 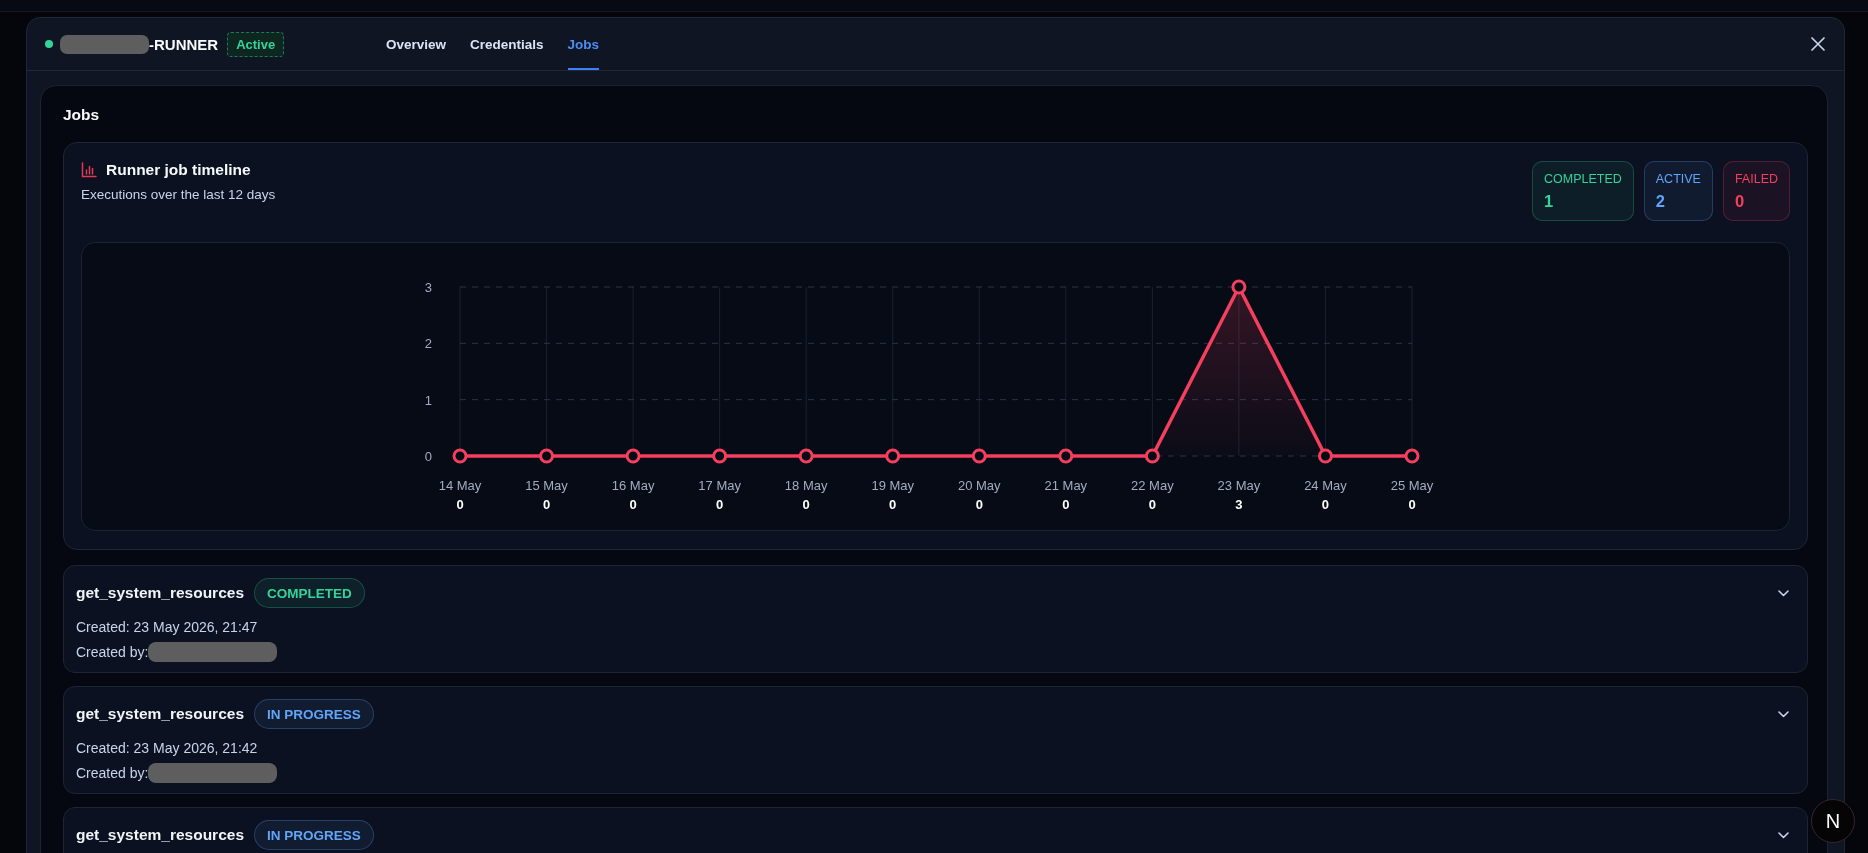 What do you see at coordinates (428, 400) in the screenshot?
I see `y-axis-label: 1` at bounding box center [428, 400].